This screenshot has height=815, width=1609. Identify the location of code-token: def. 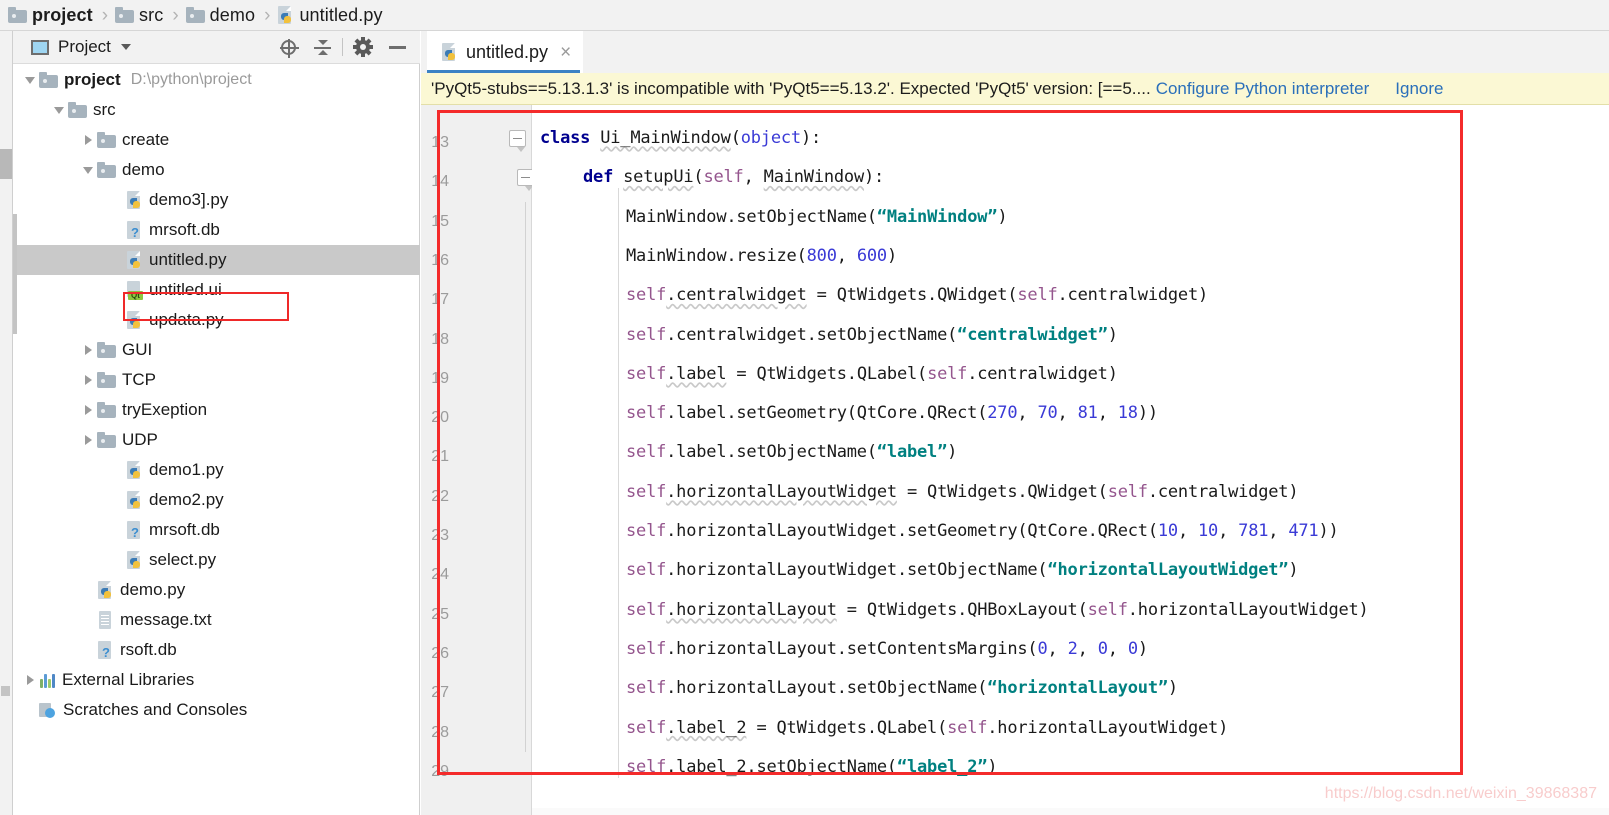
(603, 177).